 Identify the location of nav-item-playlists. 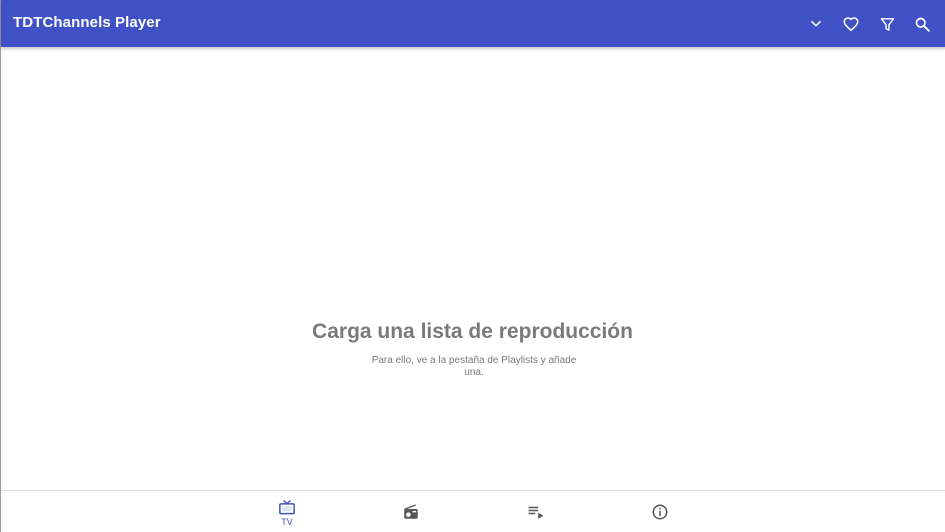
(536, 511).